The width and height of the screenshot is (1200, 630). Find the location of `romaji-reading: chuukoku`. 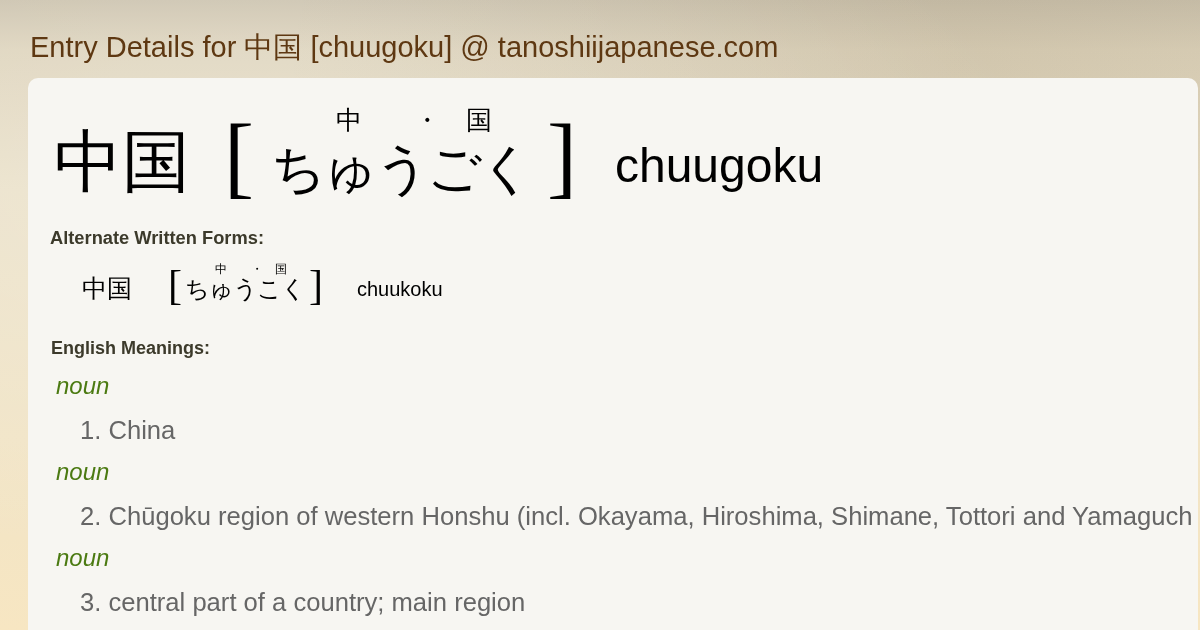

romaji-reading: chuukoku is located at coordinates (400, 289).